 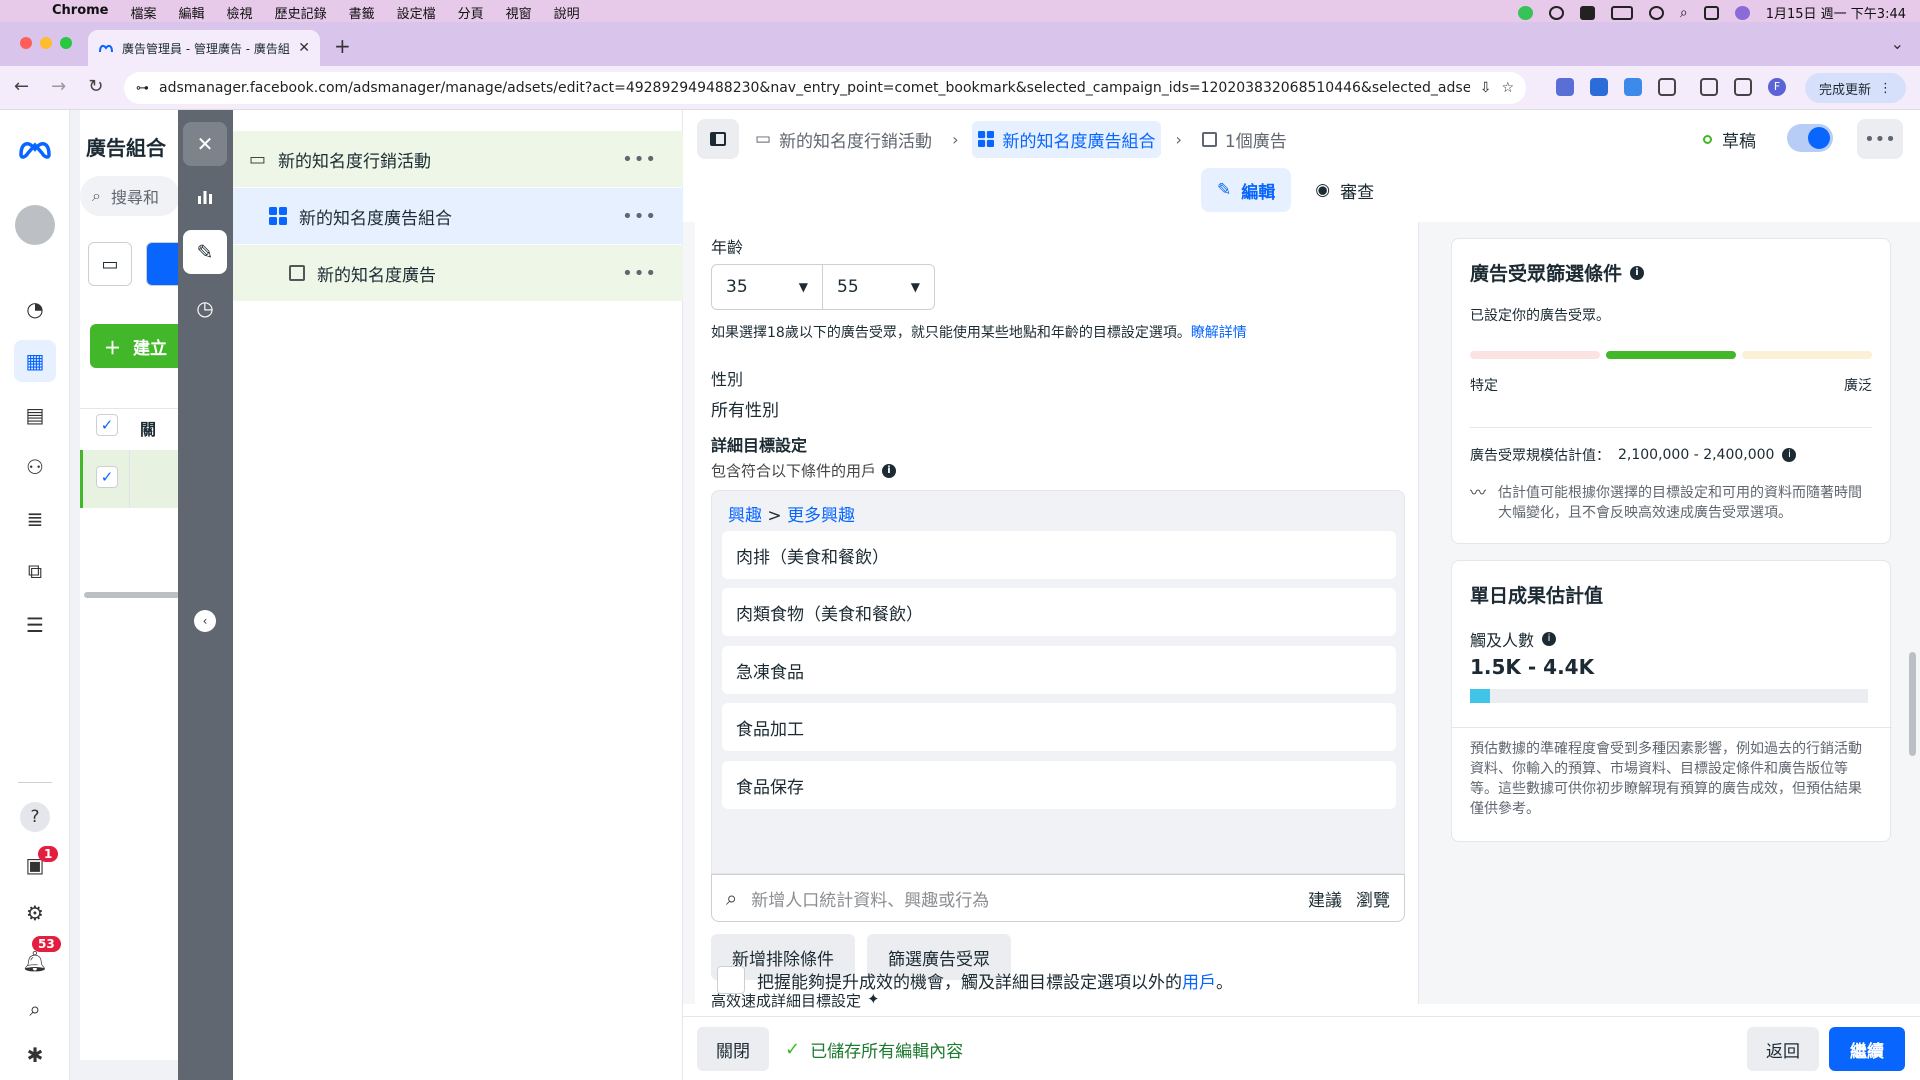 I want to click on reading-list-icon, so click(x=1709, y=87).